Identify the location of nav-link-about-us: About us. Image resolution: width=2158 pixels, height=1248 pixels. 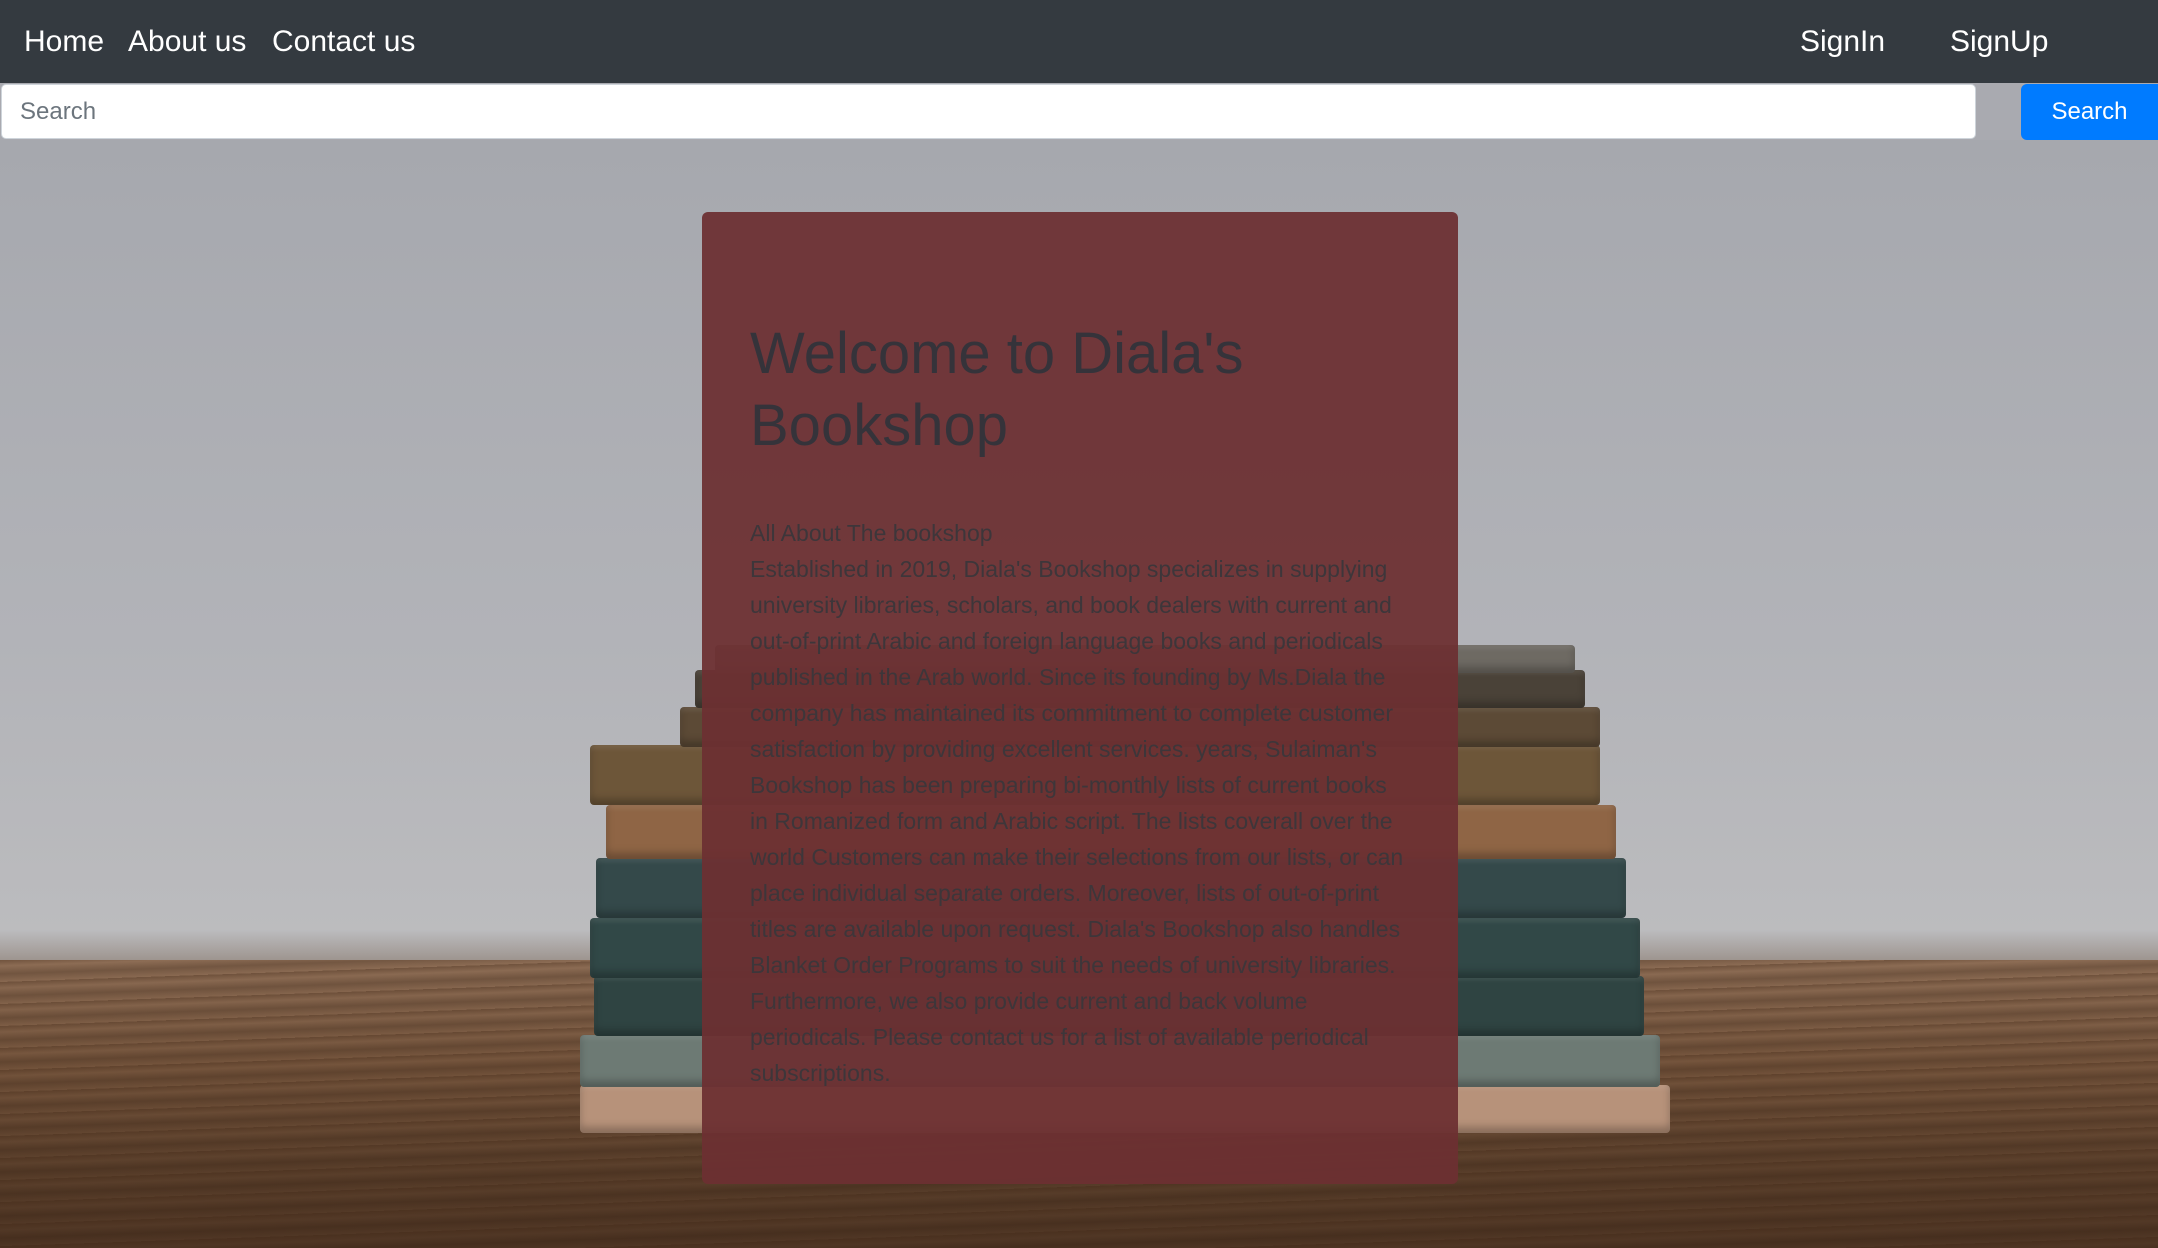
(187, 42).